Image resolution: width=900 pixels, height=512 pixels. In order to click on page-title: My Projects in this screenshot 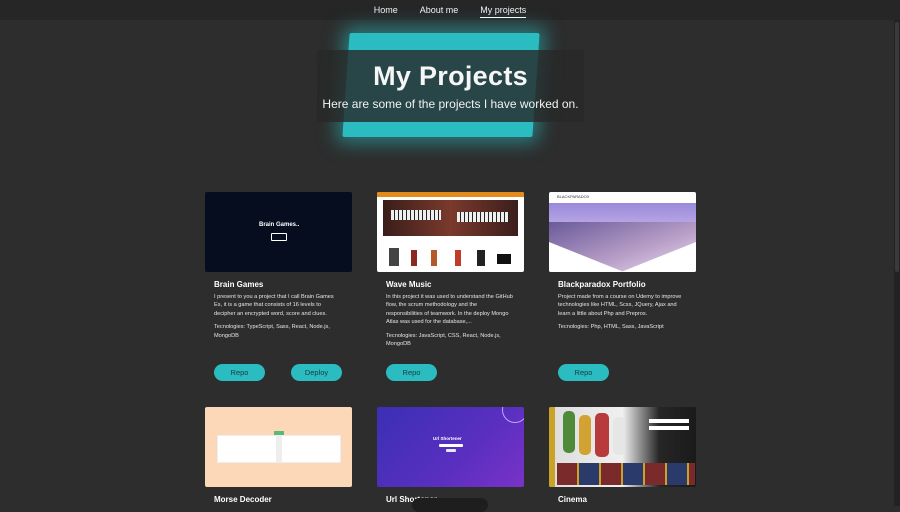, I will do `click(450, 76)`.